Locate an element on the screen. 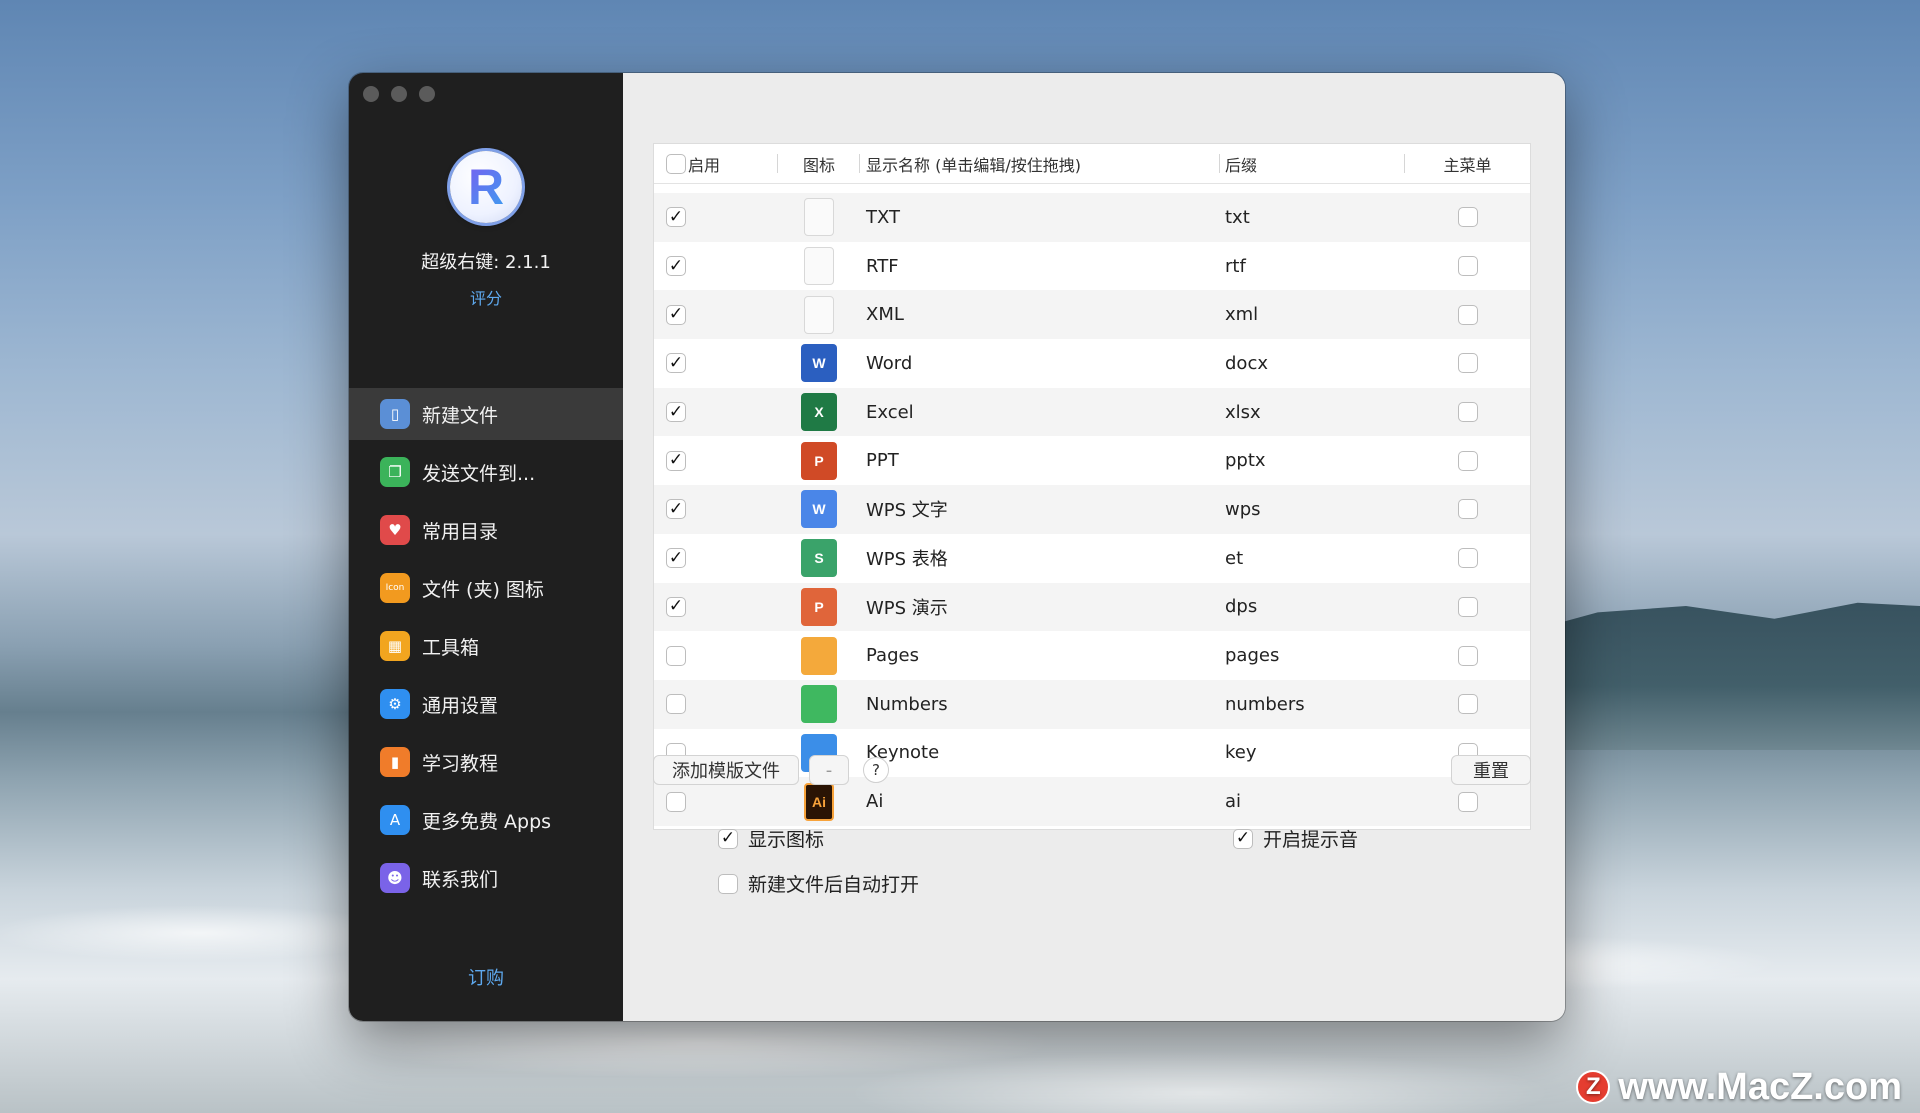  table-row: ✓ P WPS 演示 dps is located at coordinates (1092, 607).